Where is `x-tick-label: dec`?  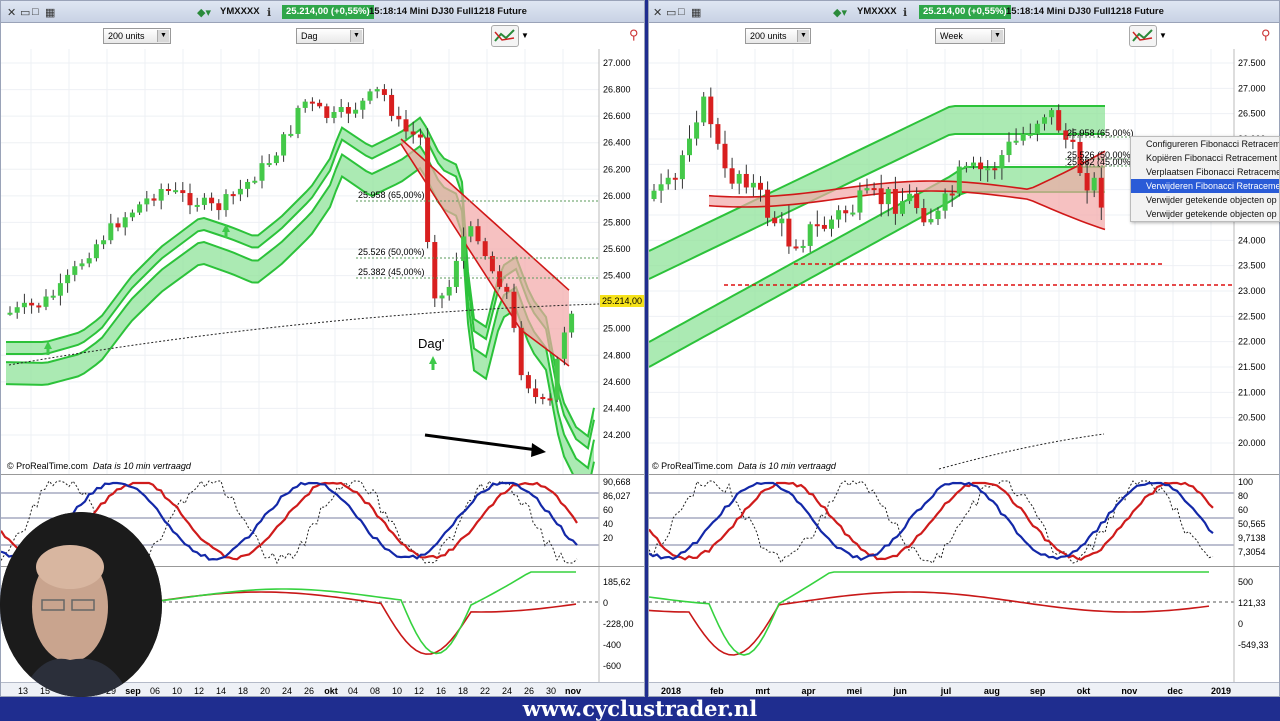
x-tick-label: dec is located at coordinates (1175, 691).